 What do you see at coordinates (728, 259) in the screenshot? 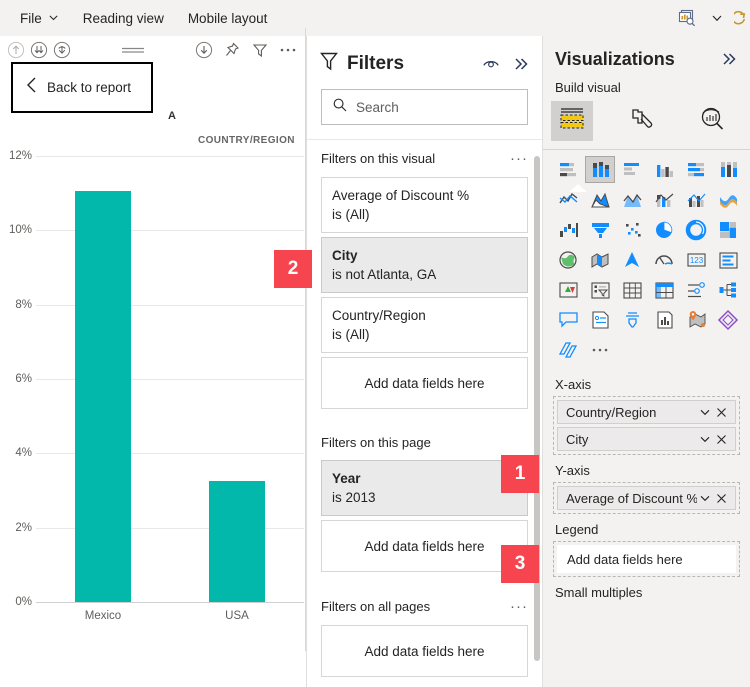
I see `multi-row-card-icon` at bounding box center [728, 259].